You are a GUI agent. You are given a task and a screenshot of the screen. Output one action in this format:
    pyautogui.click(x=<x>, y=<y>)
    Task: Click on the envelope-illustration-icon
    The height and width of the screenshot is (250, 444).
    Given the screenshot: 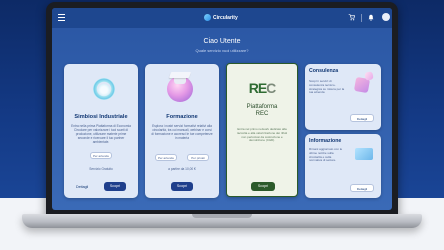 What is the action you would take?
    pyautogui.click(x=364, y=154)
    